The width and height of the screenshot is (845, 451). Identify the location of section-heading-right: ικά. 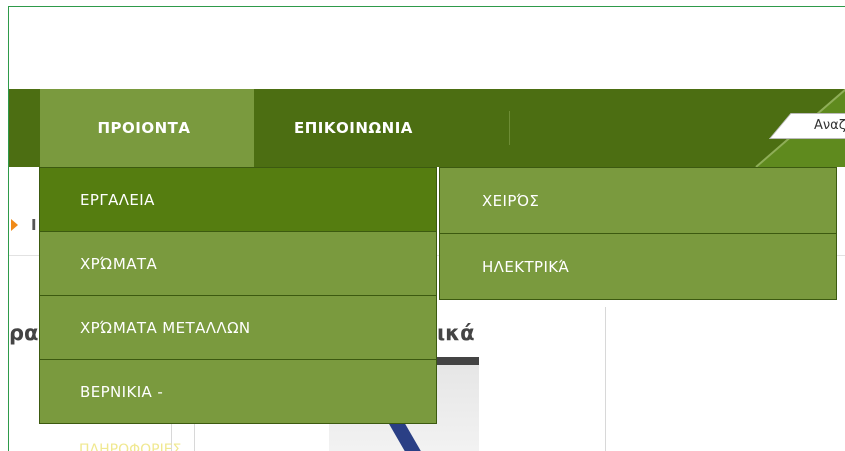
(456, 333).